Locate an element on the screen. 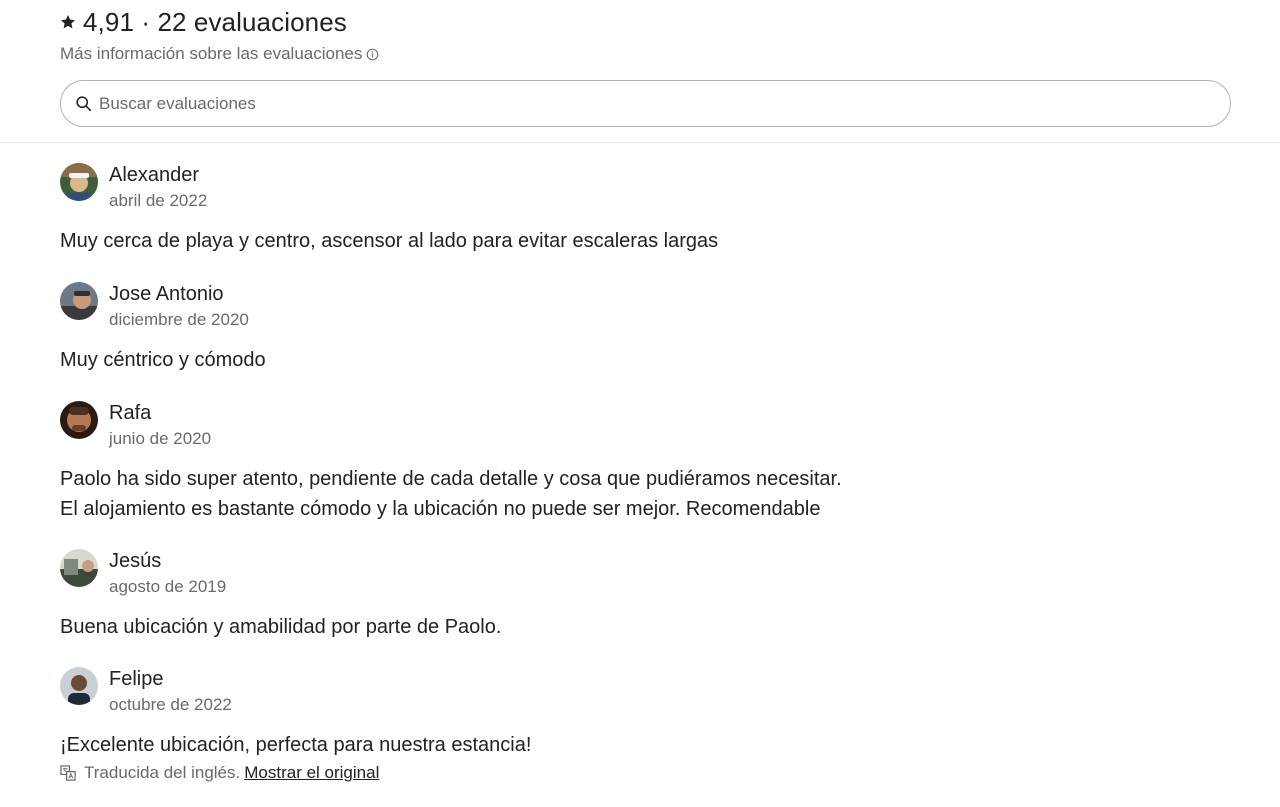 Image resolution: width=1280 pixels, height=807 pixels. rating-text: 4,91 · 22 evaluaciones is located at coordinates (215, 22).